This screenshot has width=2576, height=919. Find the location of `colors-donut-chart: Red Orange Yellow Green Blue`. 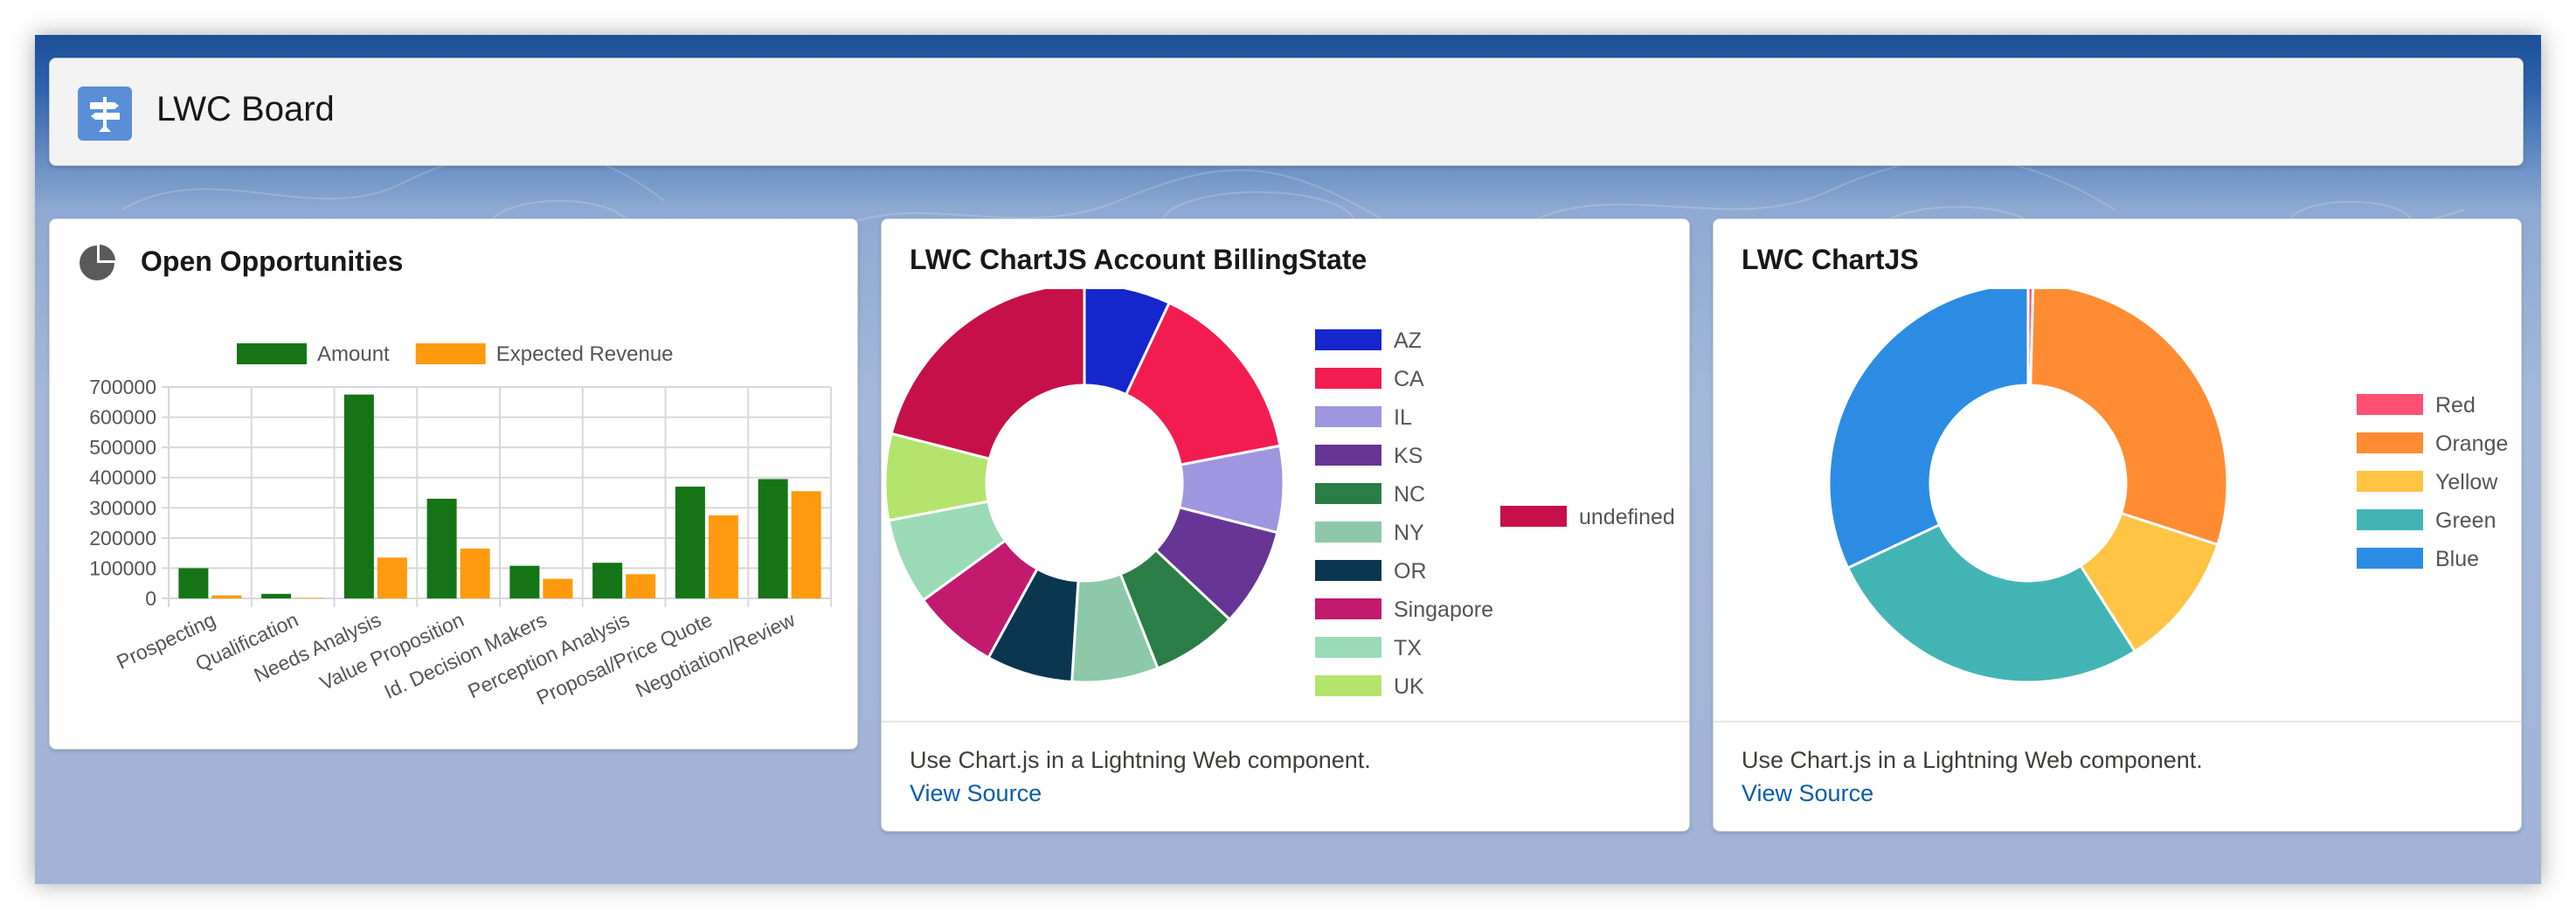

colors-donut-chart: Red Orange Yellow Green Blue is located at coordinates (2167, 486).